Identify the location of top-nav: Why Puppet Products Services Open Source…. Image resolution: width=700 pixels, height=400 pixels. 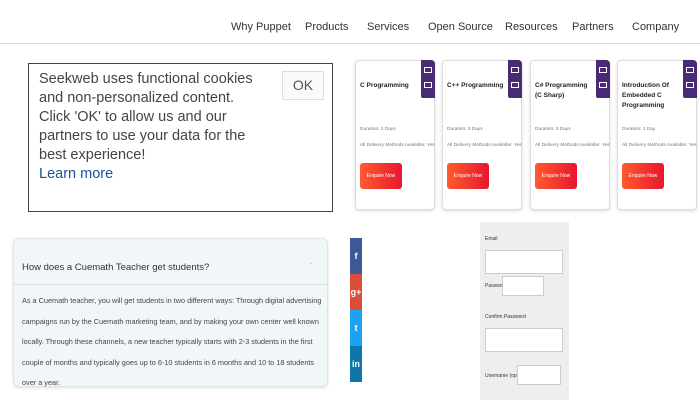
(350, 22).